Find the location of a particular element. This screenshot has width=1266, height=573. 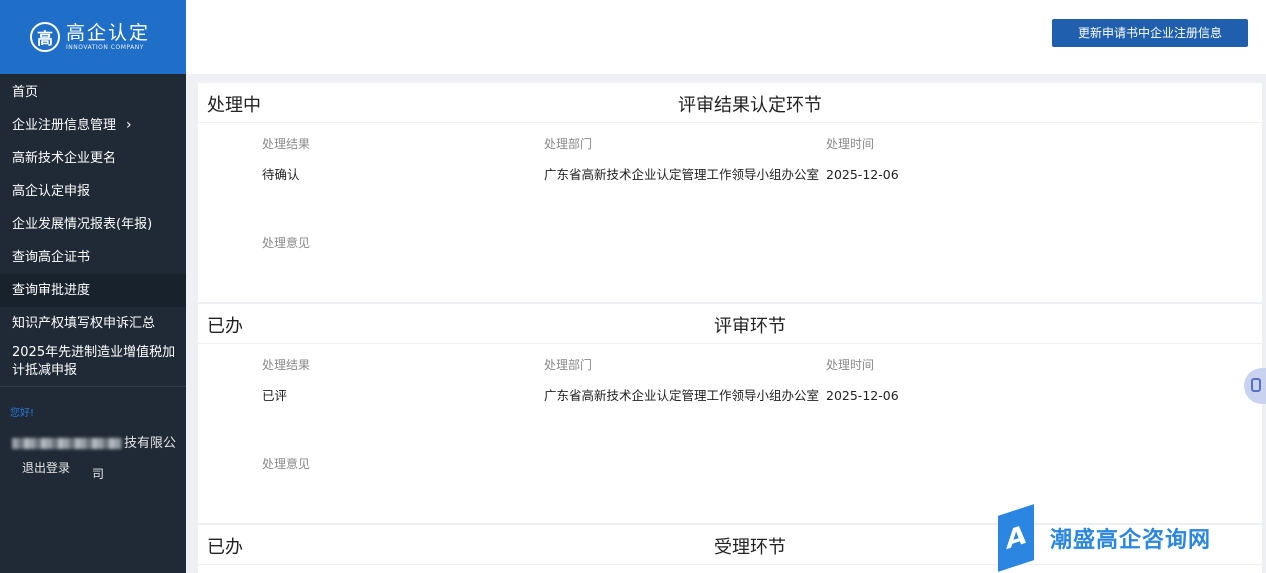

watermark-text: 潮盛高企咨询网 is located at coordinates (1131, 540).